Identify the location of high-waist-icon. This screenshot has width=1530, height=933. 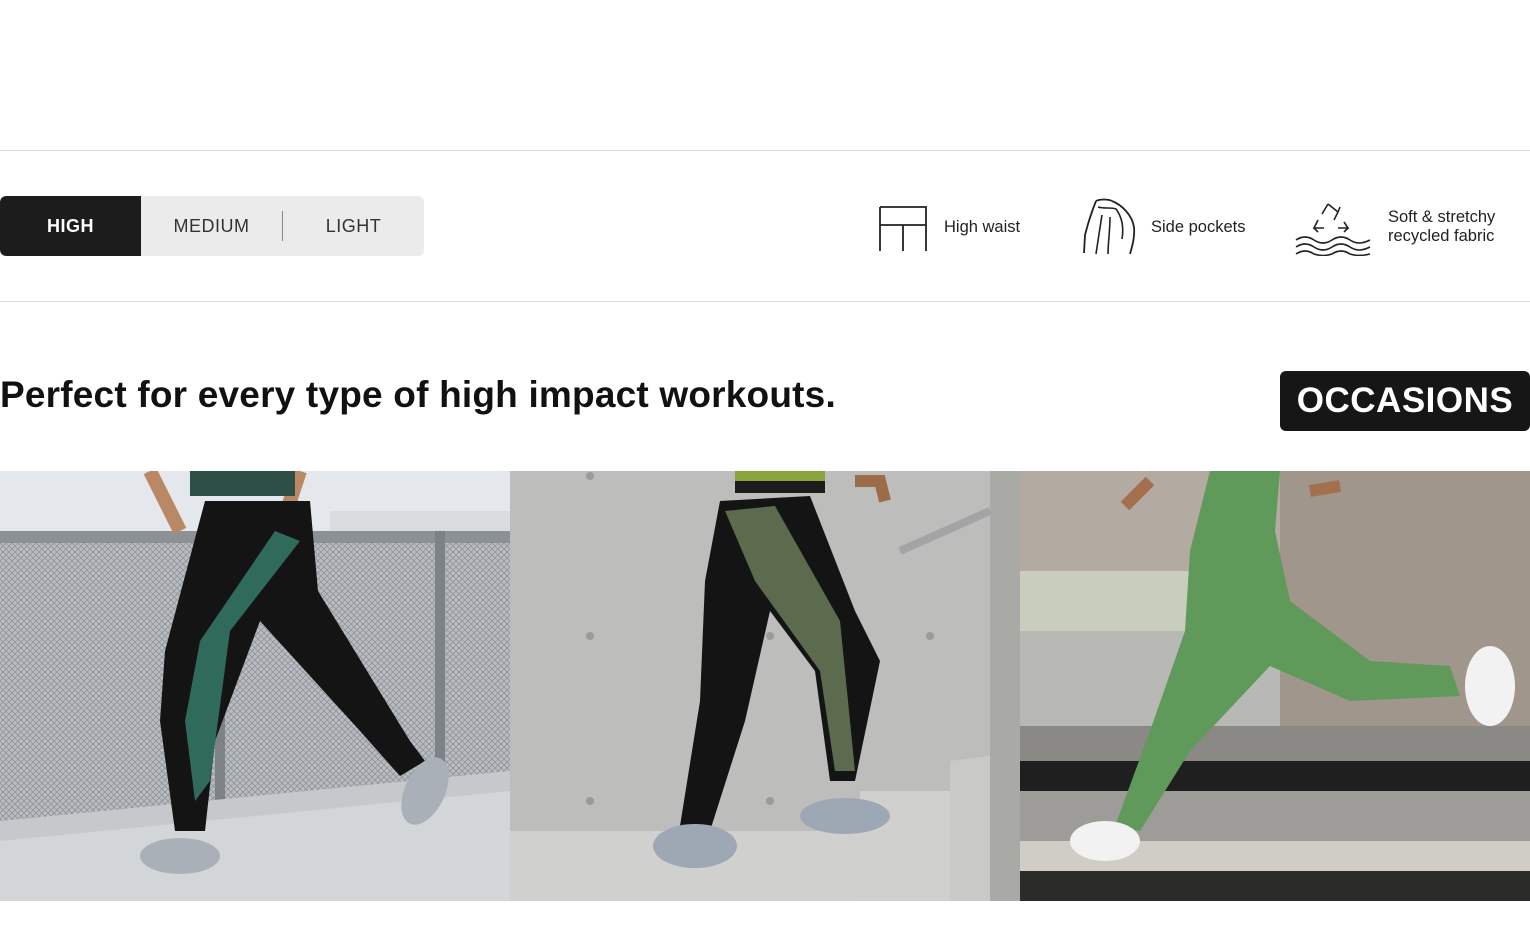
(903, 227).